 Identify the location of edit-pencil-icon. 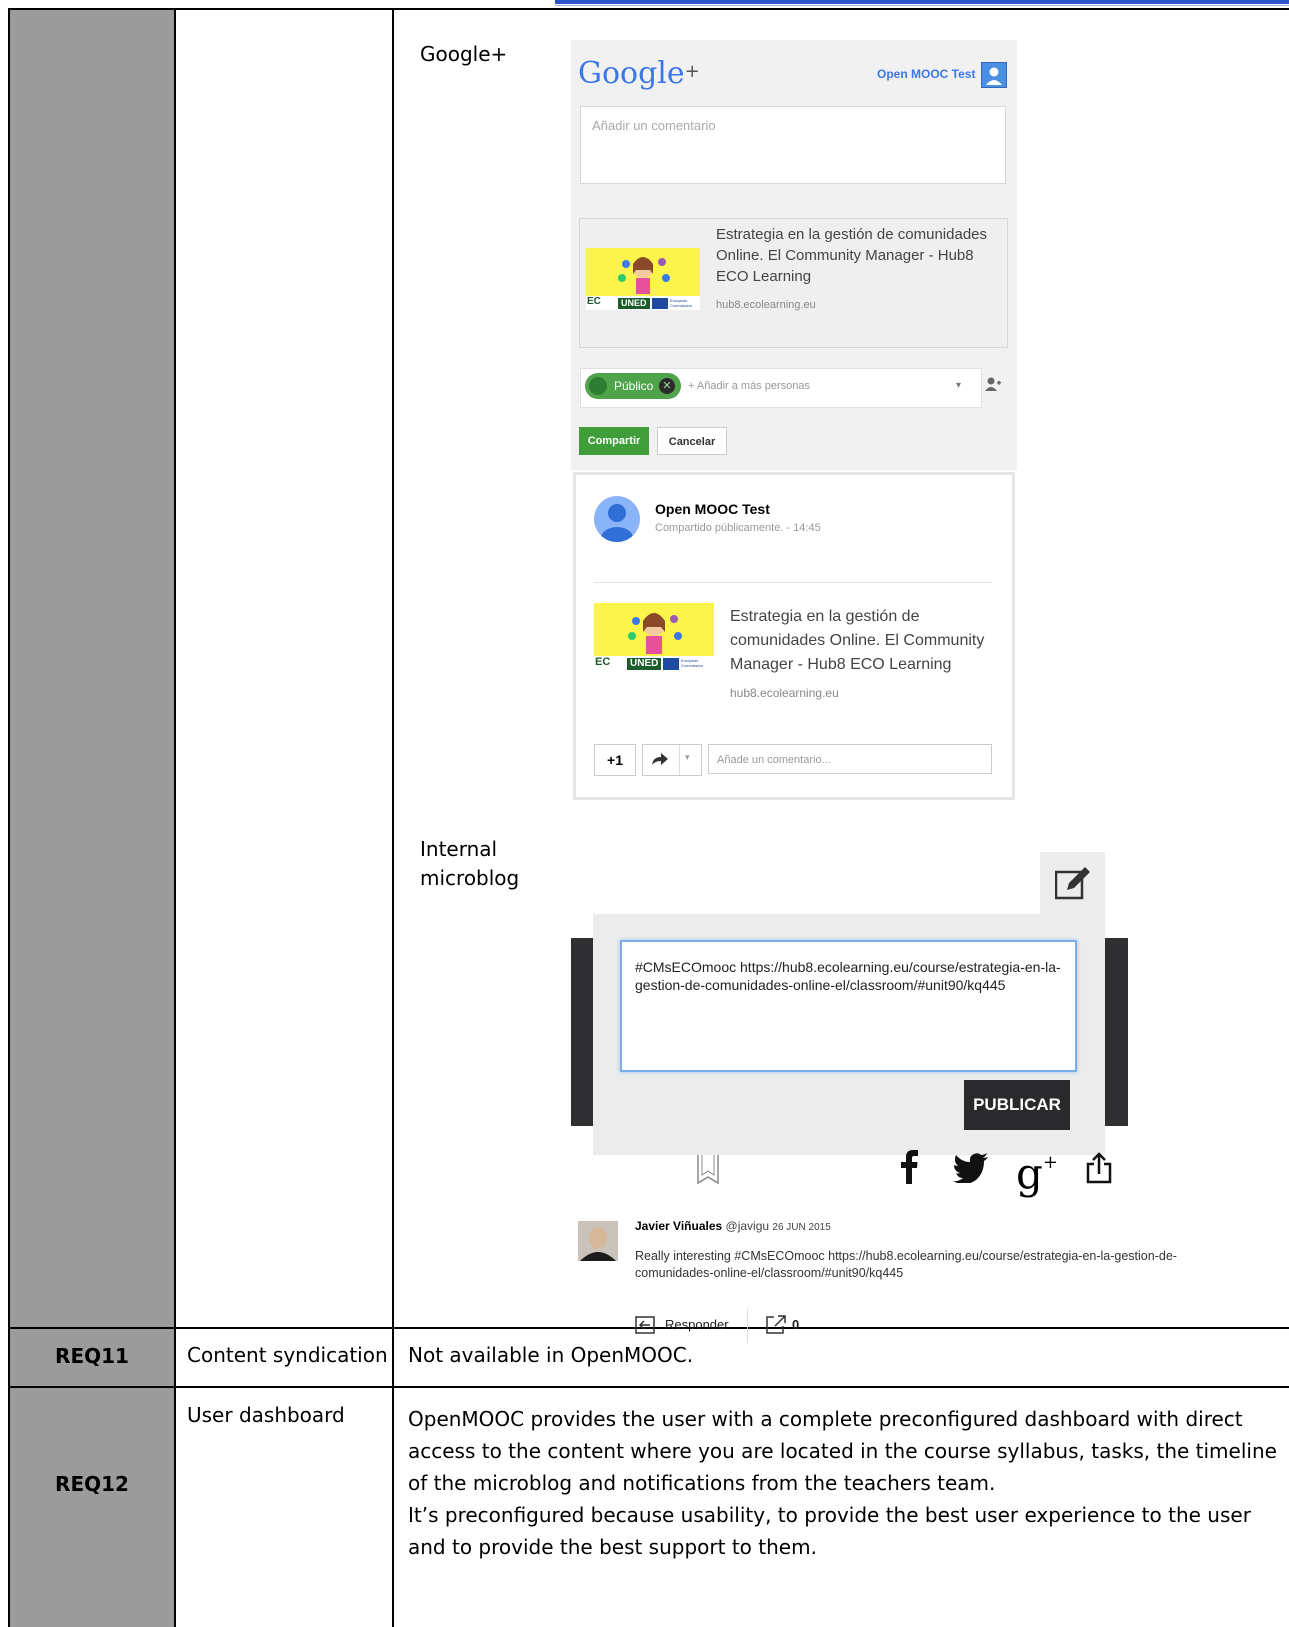
(1072, 885).